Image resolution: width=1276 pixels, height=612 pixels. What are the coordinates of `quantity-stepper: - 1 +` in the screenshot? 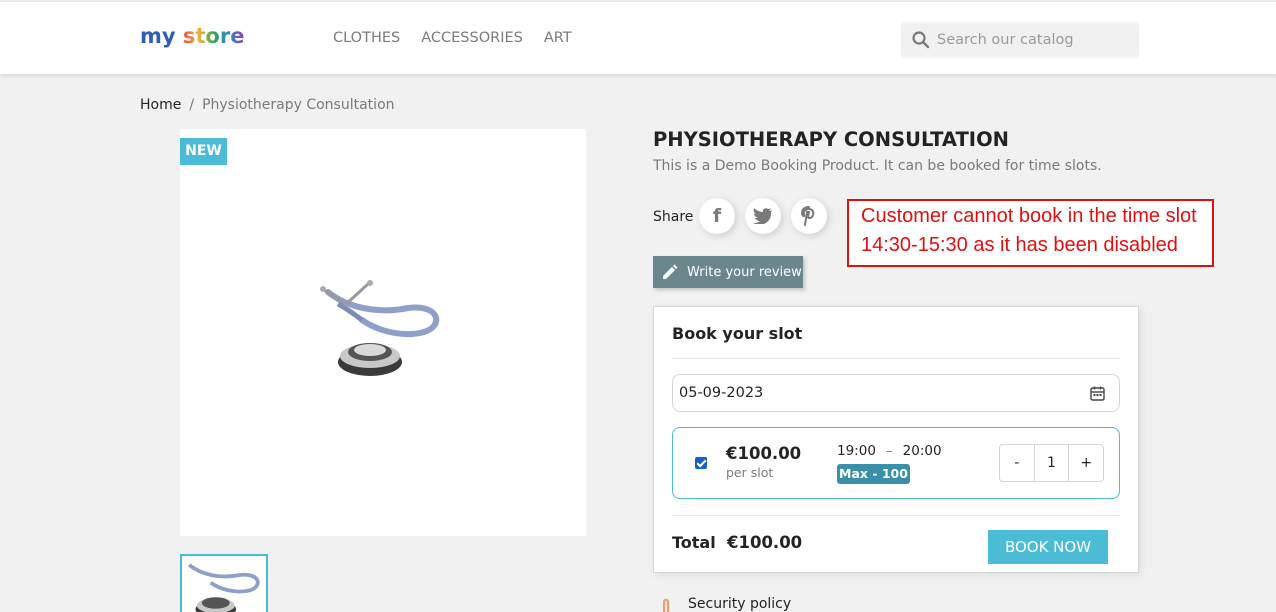 It's located at (1051, 463).